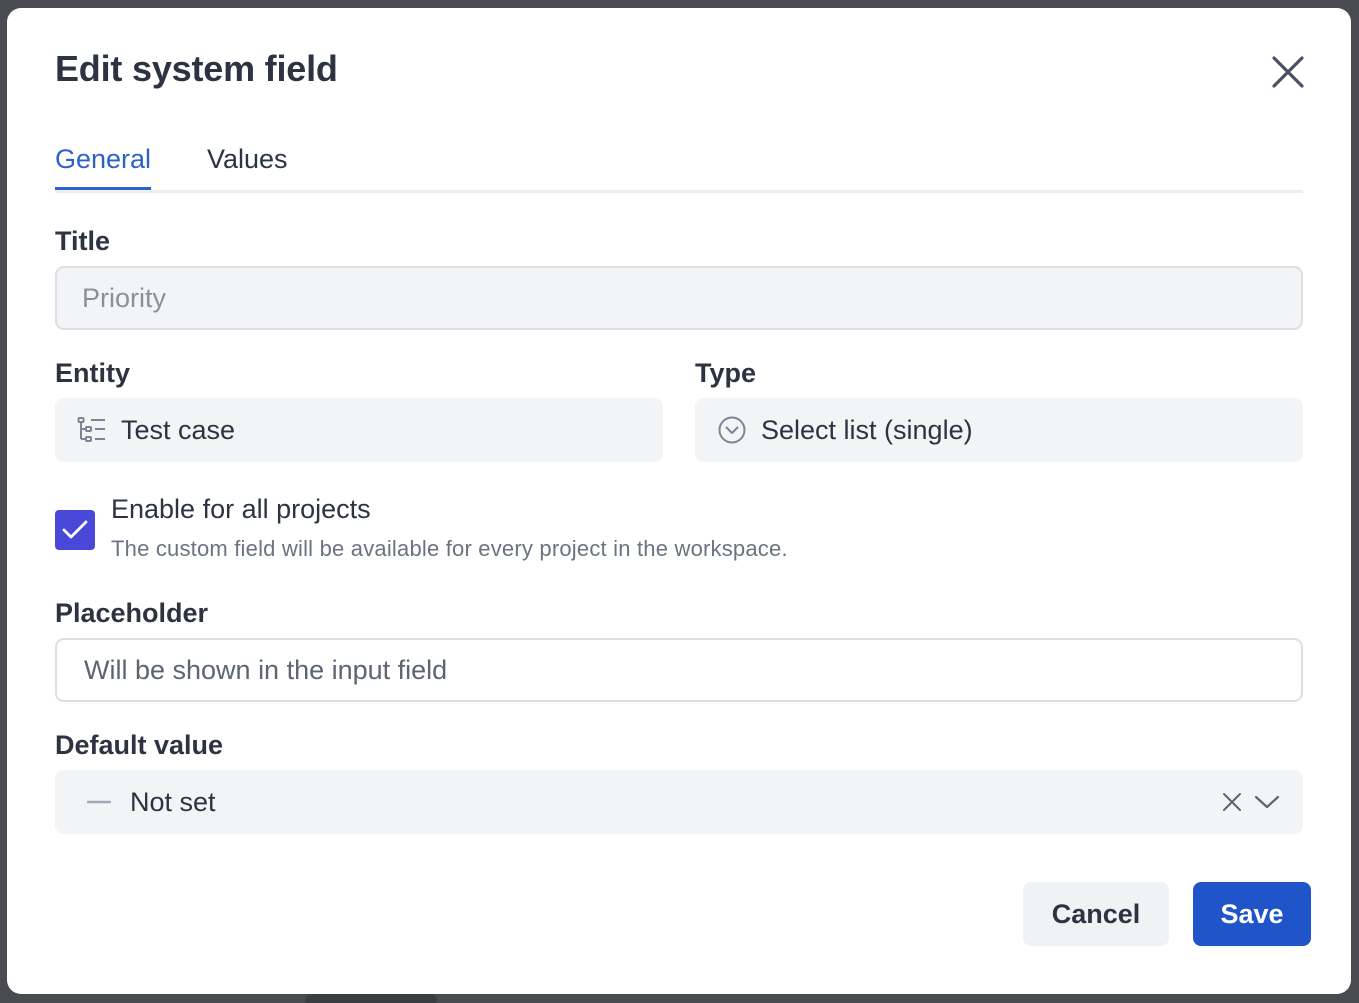  What do you see at coordinates (732, 430) in the screenshot?
I see `circle-chevron-down-icon` at bounding box center [732, 430].